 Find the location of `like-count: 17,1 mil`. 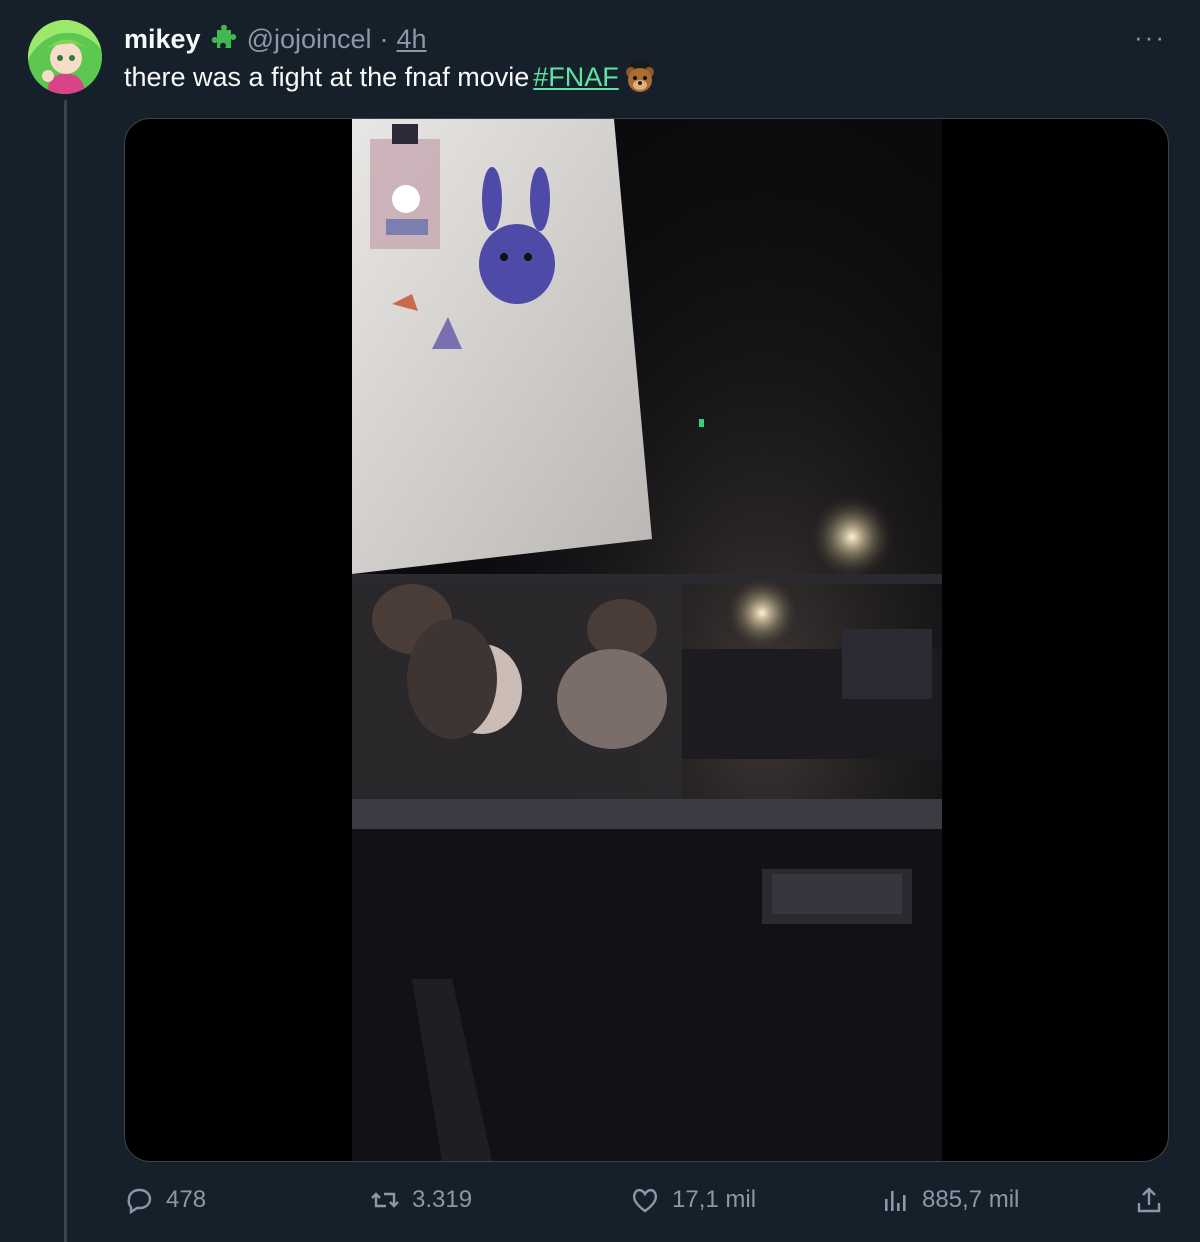

like-count: 17,1 mil is located at coordinates (714, 1199).